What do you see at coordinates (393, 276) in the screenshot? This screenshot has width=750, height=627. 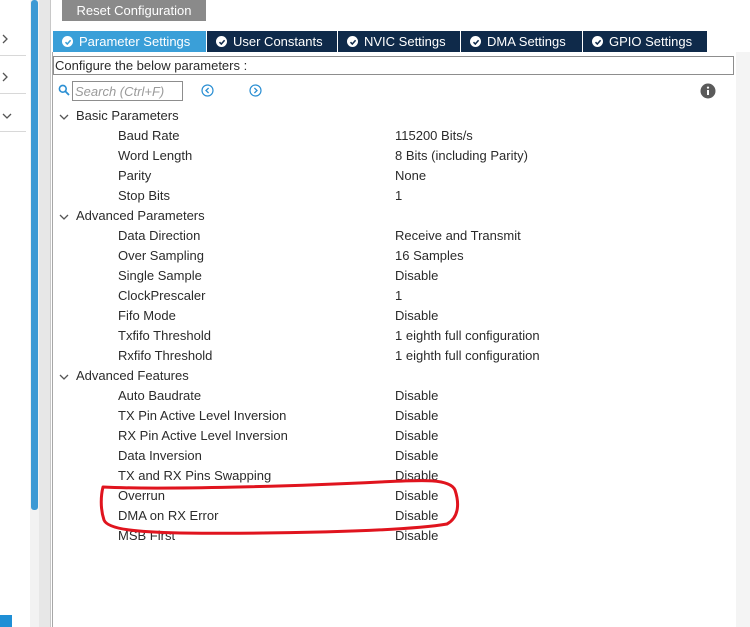 I see `param-row-single-sample: Single Sample Disable` at bounding box center [393, 276].